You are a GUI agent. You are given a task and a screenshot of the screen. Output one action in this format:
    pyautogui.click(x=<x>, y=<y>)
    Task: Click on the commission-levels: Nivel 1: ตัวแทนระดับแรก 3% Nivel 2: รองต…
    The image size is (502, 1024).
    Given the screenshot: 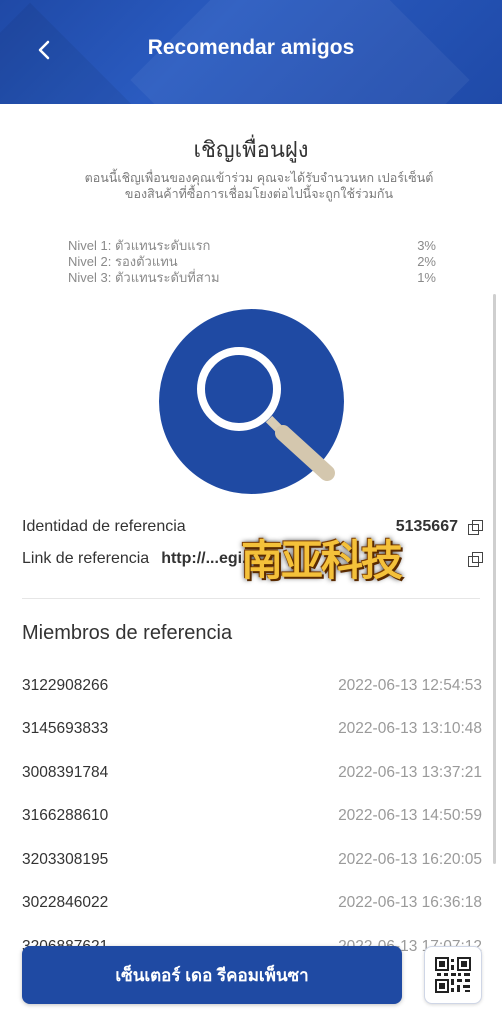 What is the action you would take?
    pyautogui.click(x=252, y=262)
    